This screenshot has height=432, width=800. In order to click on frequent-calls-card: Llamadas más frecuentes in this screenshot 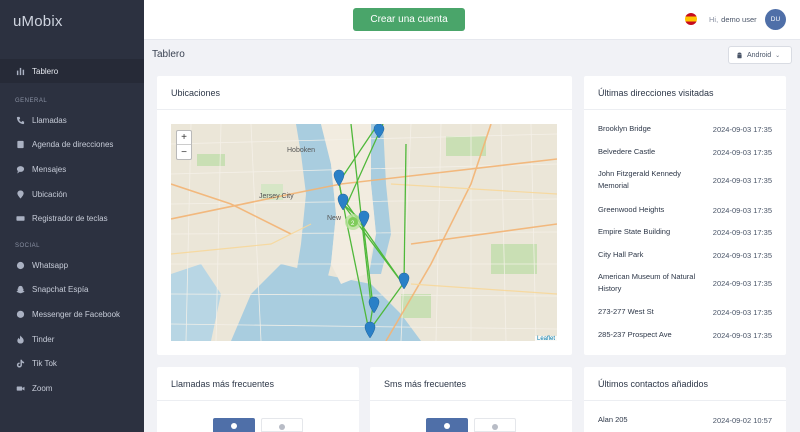, I will do `click(258, 399)`.